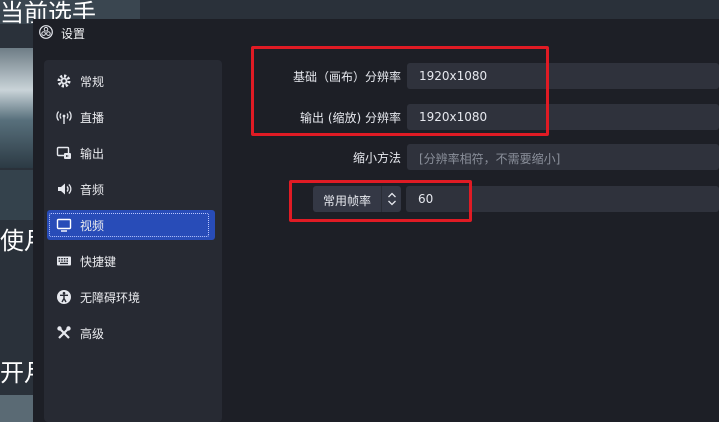  I want to click on sidebar-item-hotkeys: 快捷键, so click(131, 261).